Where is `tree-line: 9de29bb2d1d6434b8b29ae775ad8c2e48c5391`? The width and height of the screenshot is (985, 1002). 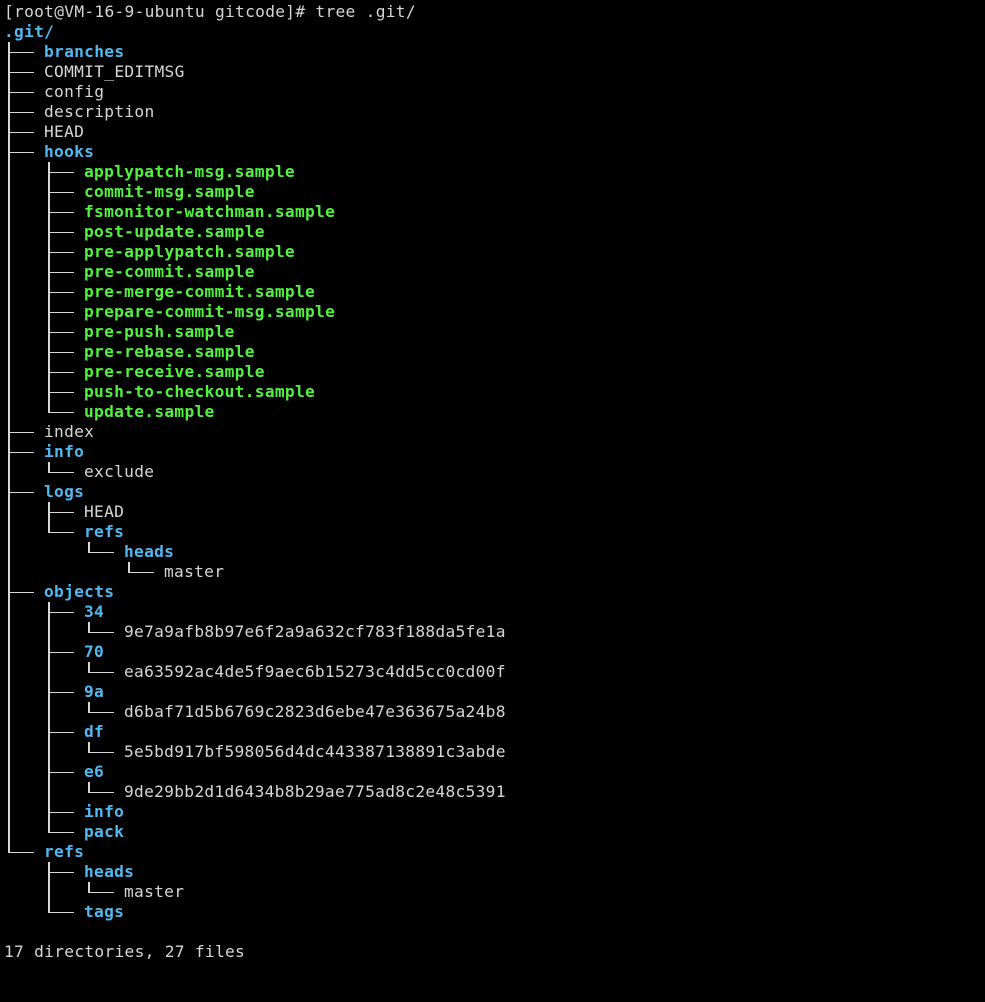 tree-line: 9de29bb2d1d6434b8b29ae775ad8c2e48c5391 is located at coordinates (491, 792).